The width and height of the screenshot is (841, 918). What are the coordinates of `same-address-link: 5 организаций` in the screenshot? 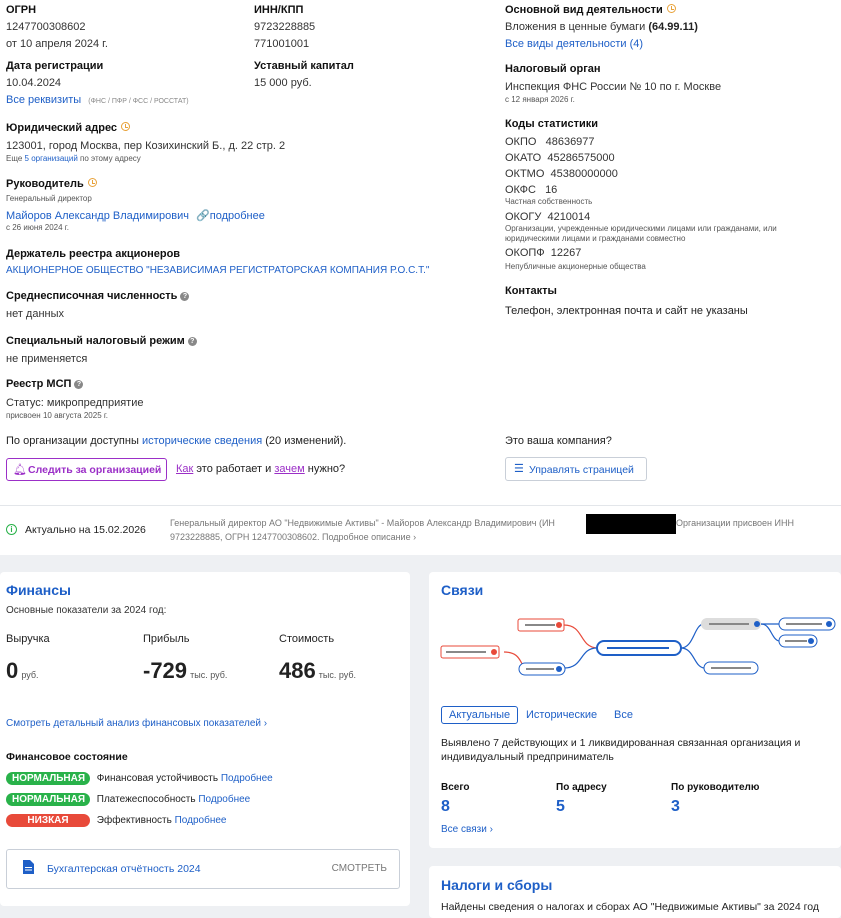 It's located at (51, 158).